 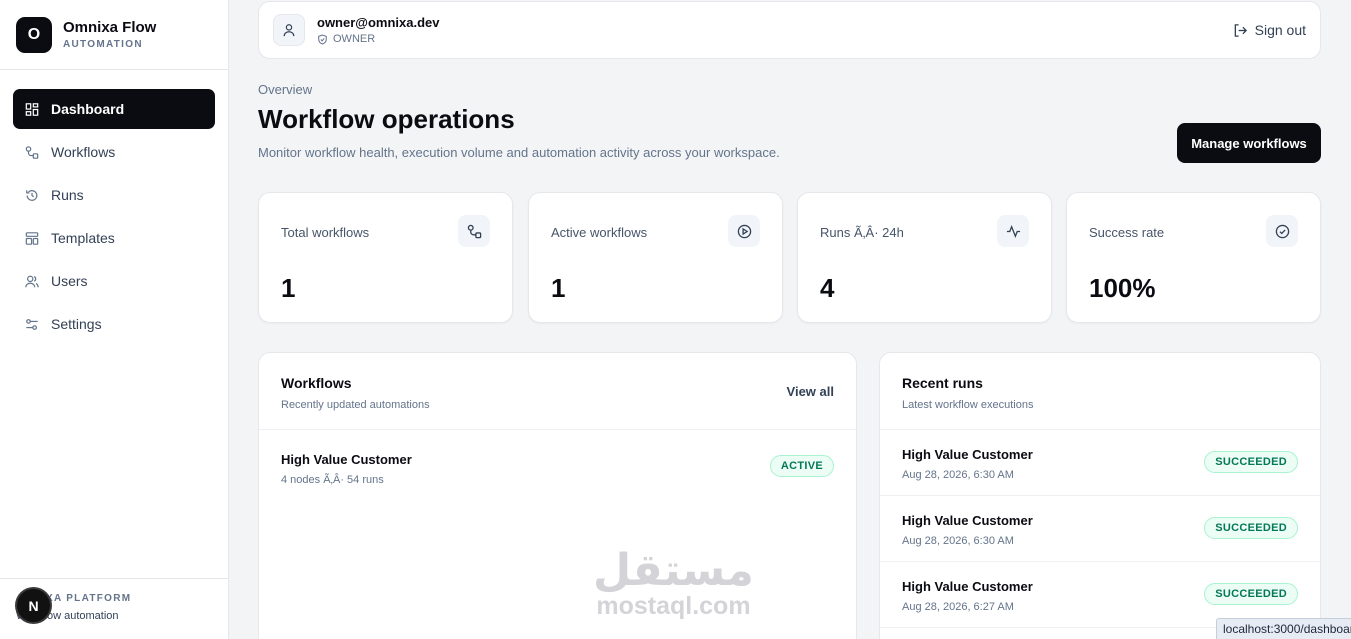 What do you see at coordinates (924, 257) in the screenshot?
I see `stat-card-runs-24h: Runs Ã‚Â· 24h 4` at bounding box center [924, 257].